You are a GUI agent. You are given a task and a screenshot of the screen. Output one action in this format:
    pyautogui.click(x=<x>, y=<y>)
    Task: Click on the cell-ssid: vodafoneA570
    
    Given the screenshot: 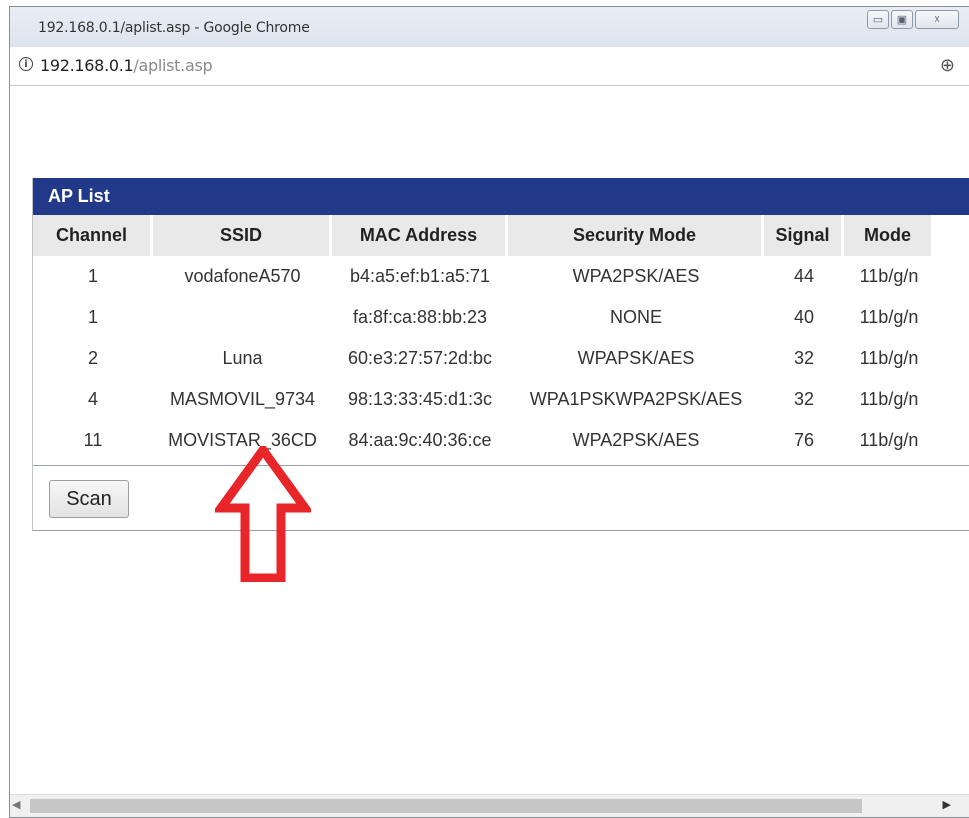 What is the action you would take?
    pyautogui.click(x=242, y=276)
    